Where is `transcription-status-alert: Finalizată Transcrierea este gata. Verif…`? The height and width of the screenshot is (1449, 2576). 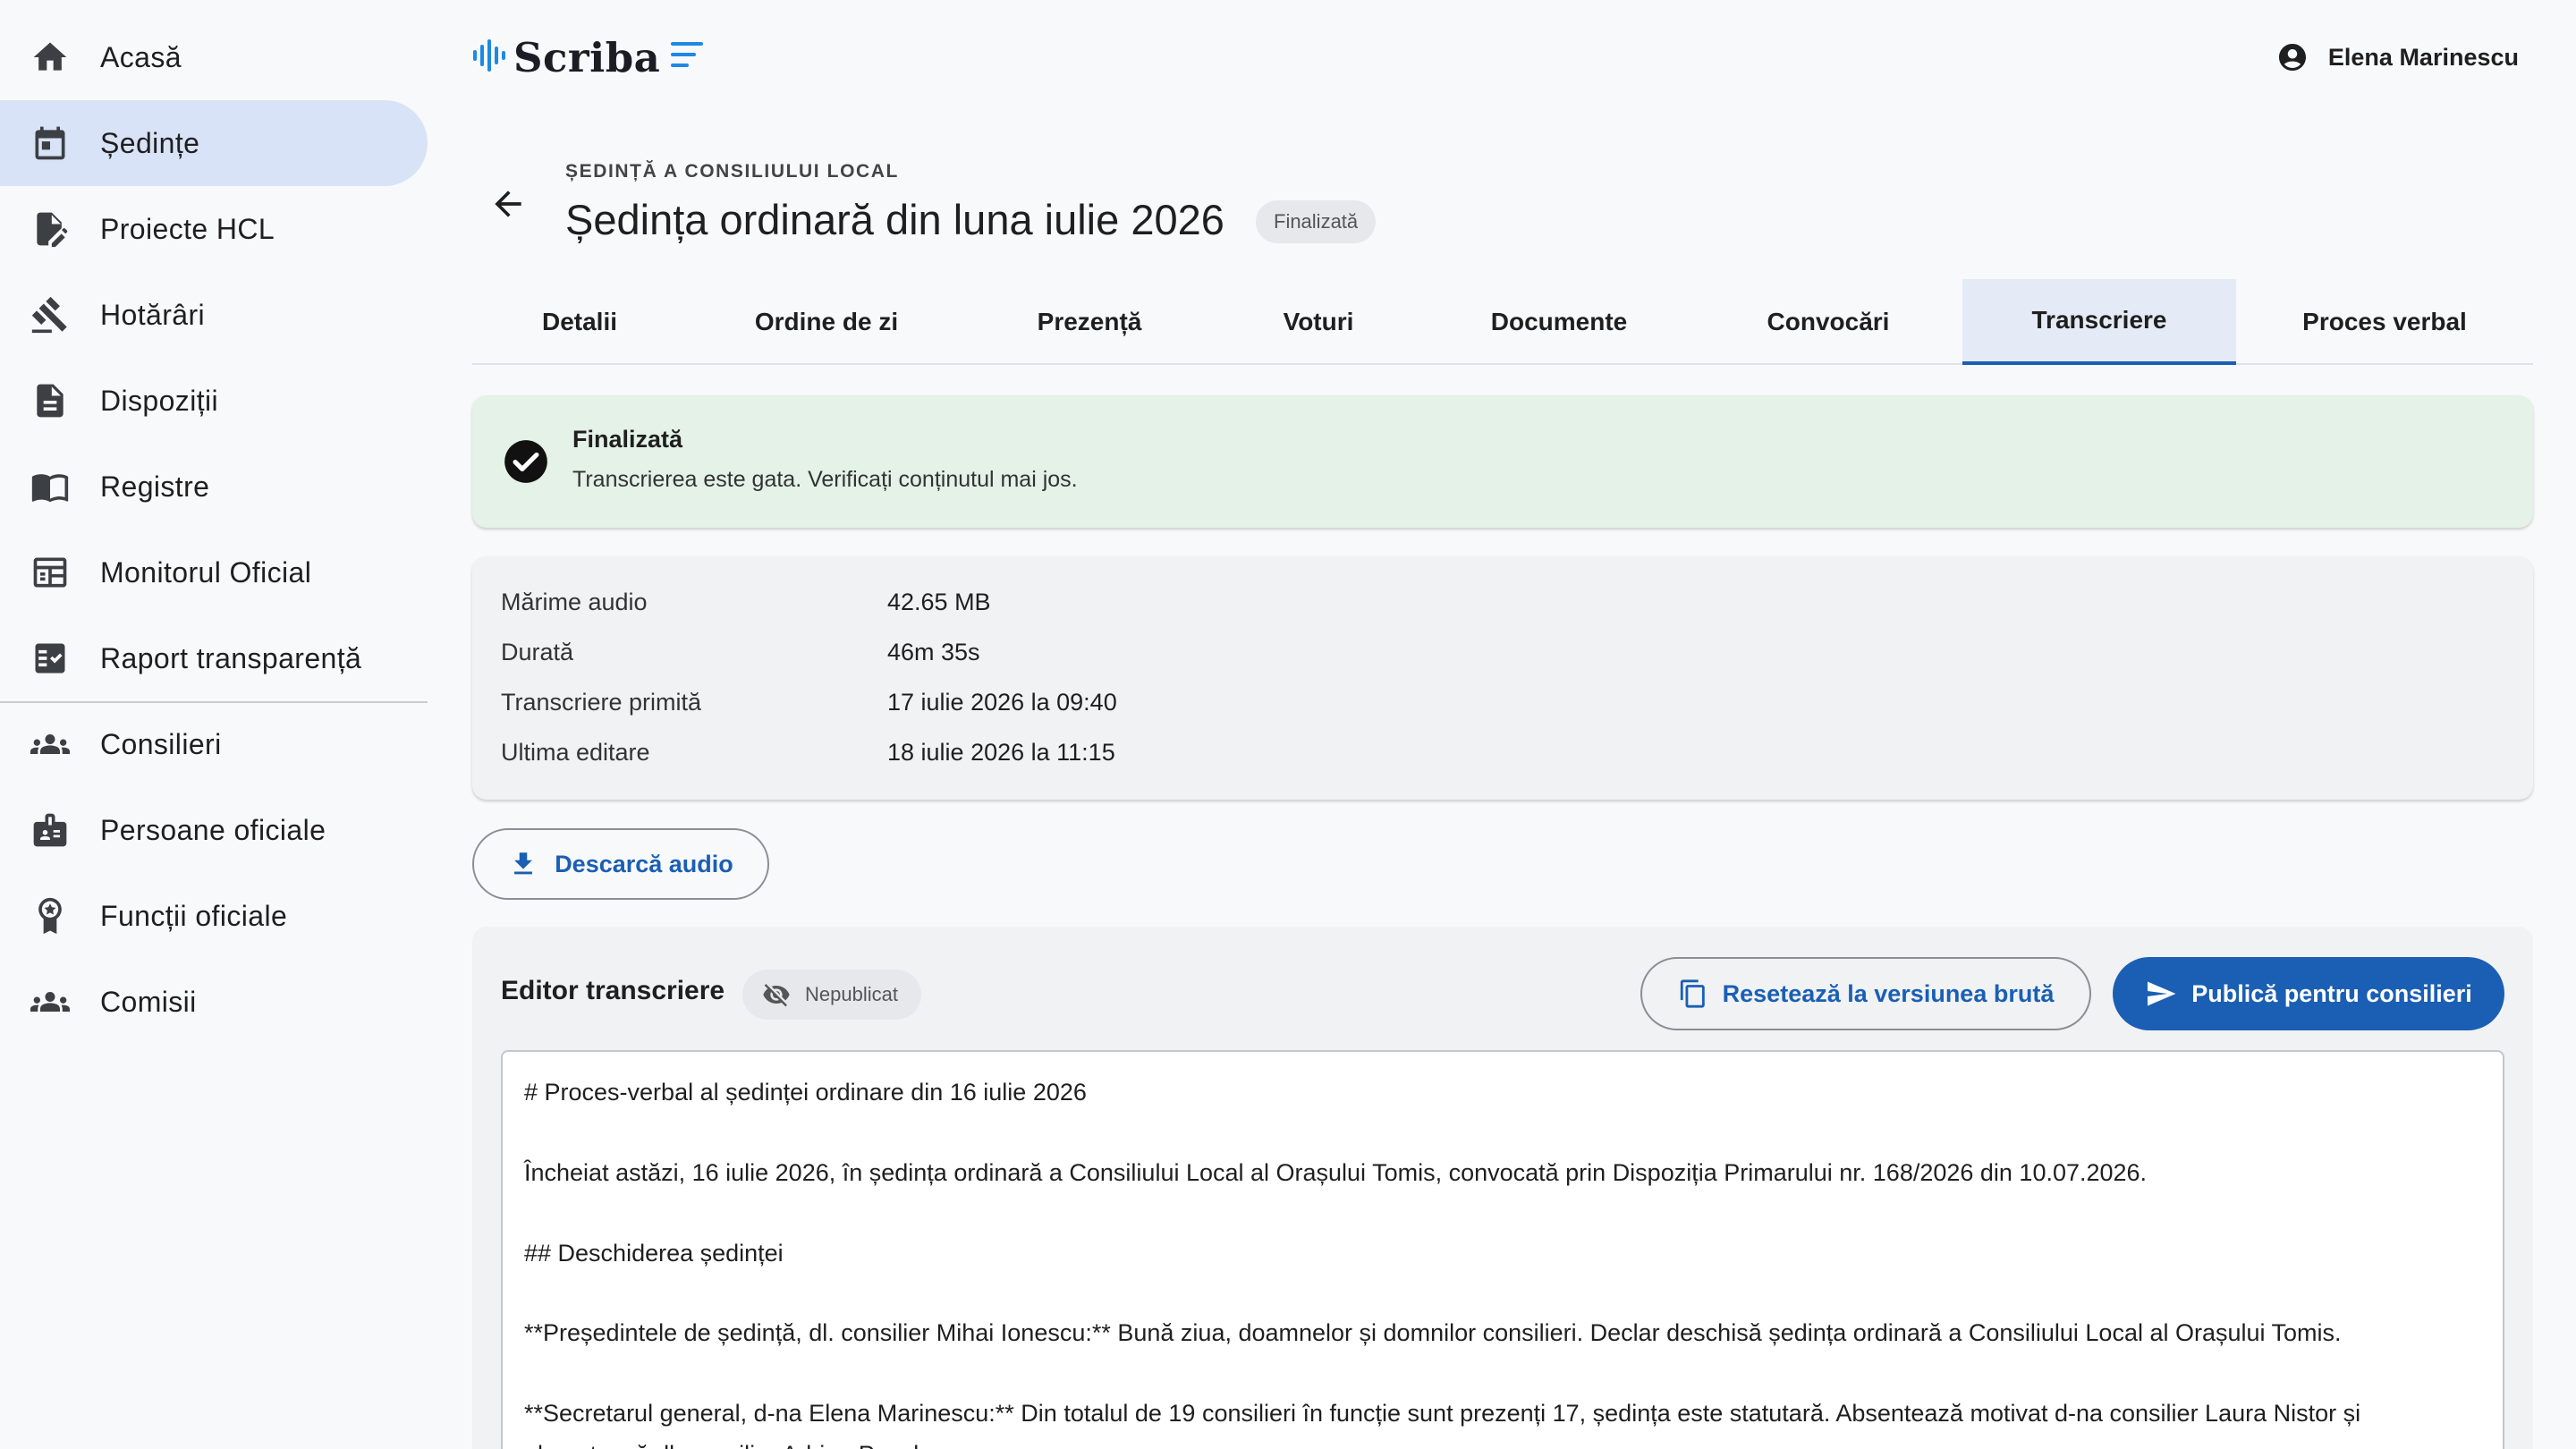
transcription-status-alert: Finalizată Transcrierea este gata. Verif… is located at coordinates (1502, 461).